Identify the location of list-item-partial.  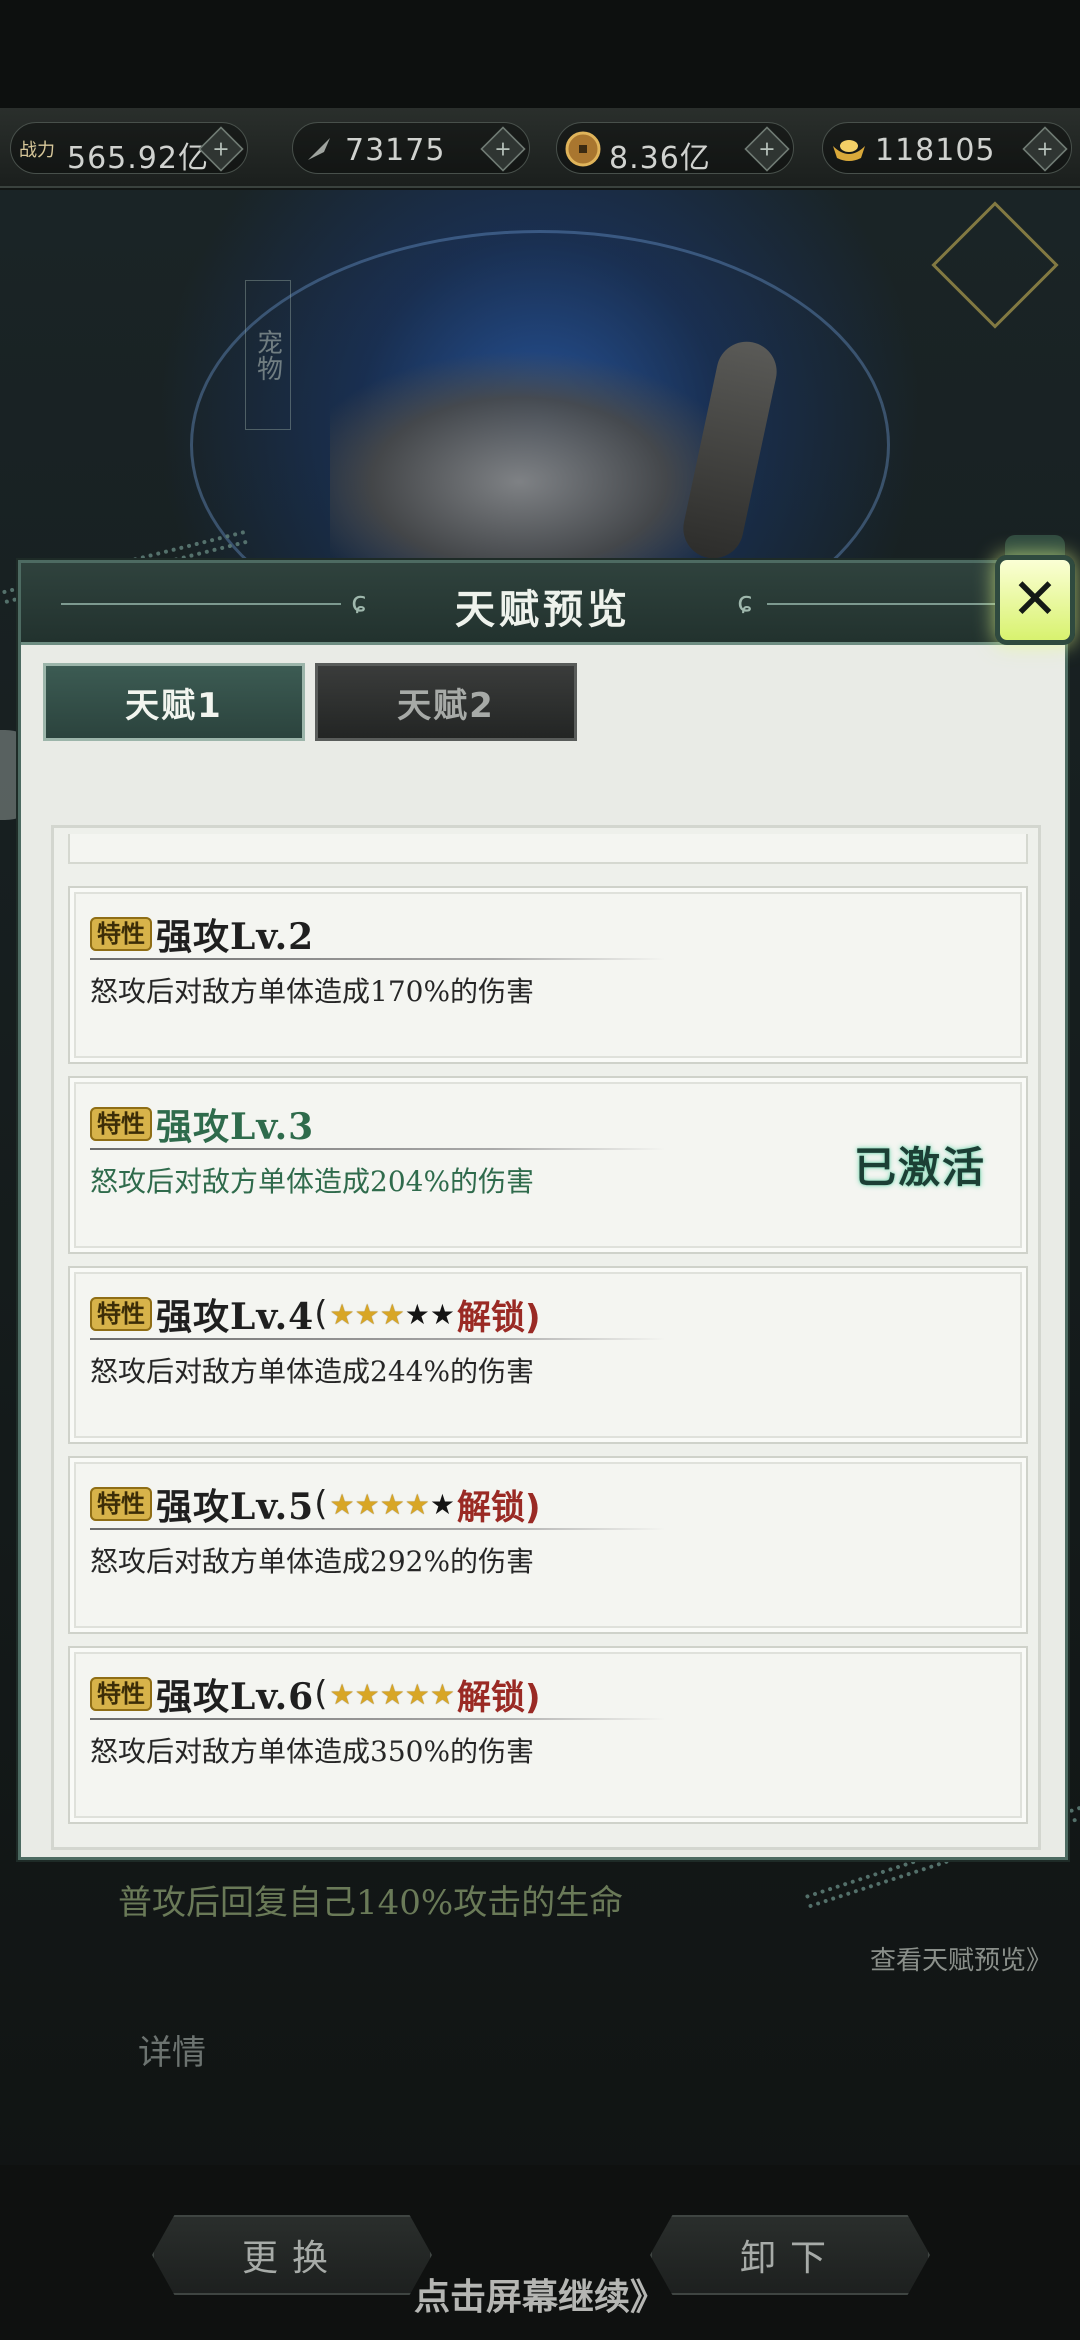
(548, 849).